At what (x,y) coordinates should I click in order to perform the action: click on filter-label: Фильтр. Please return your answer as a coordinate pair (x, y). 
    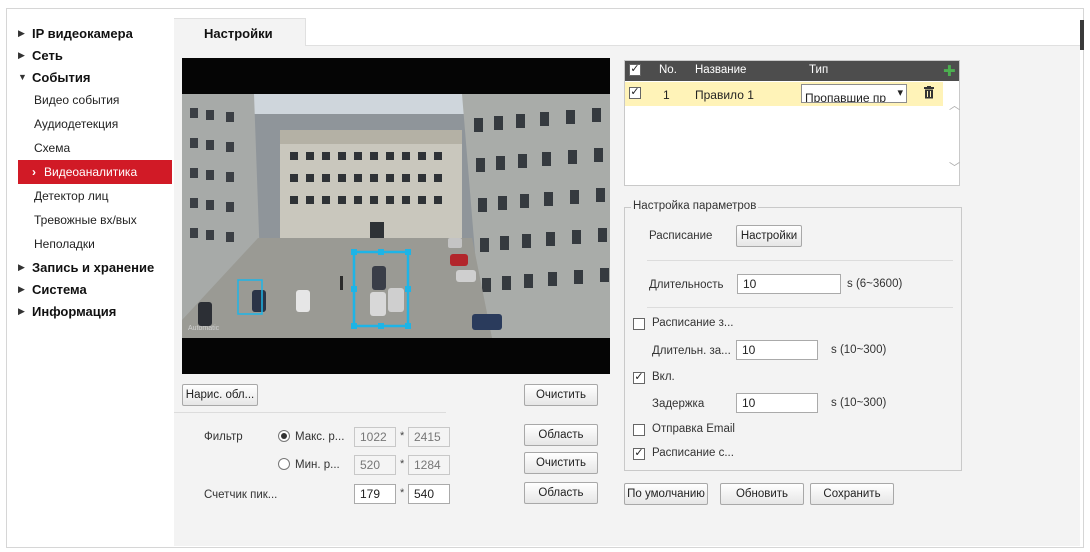
    Looking at the image, I should click on (223, 437).